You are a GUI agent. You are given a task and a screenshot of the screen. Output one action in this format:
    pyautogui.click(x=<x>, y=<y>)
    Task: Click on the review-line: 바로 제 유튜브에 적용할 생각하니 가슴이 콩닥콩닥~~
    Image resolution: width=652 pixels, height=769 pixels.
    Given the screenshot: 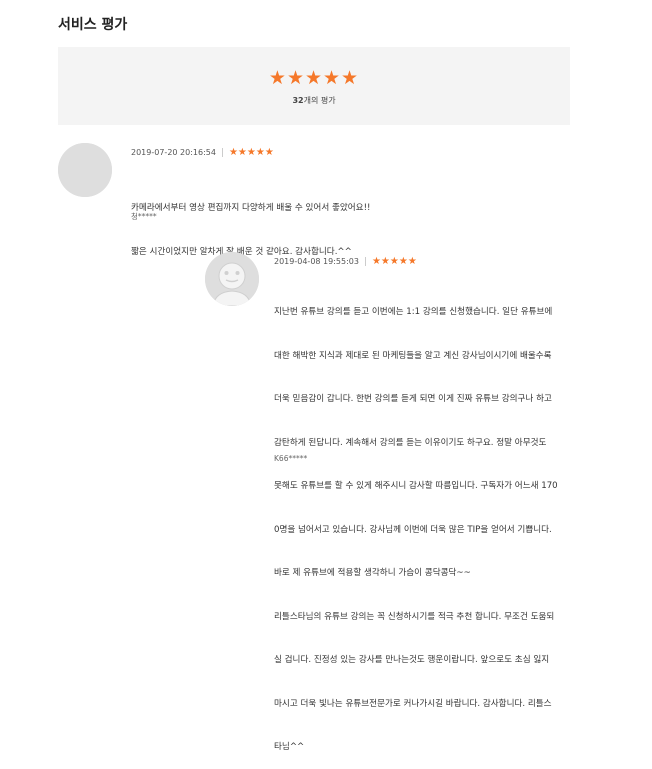 What is the action you would take?
    pyautogui.click(x=372, y=573)
    